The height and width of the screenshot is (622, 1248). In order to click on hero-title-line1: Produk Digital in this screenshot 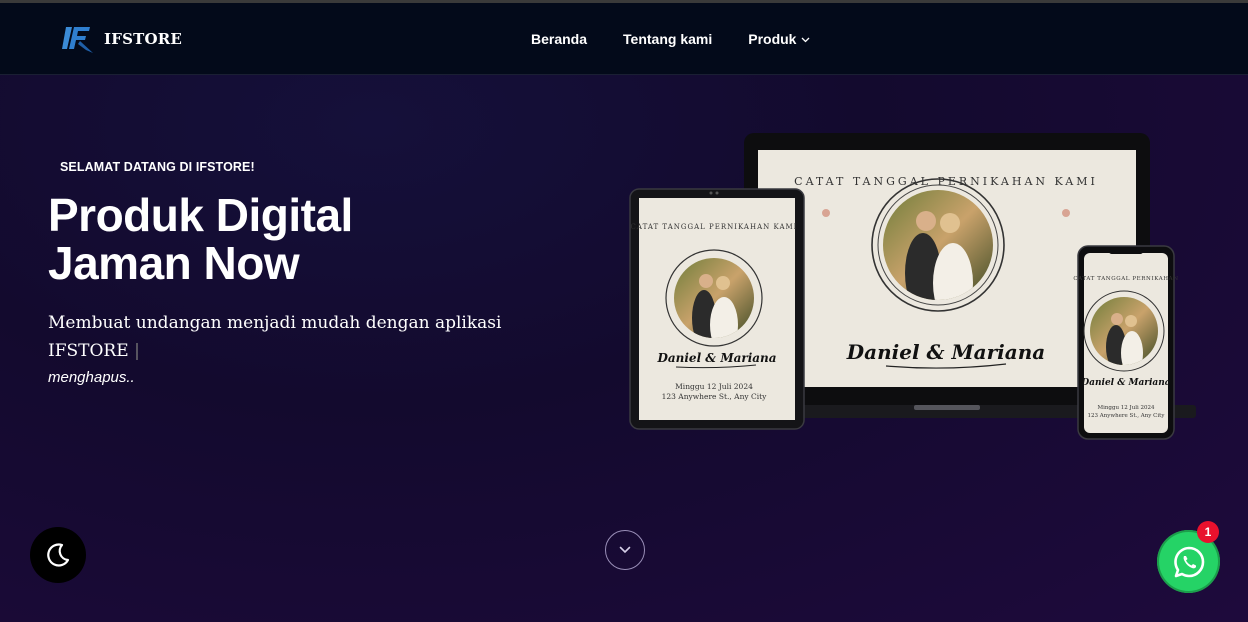, I will do `click(200, 215)`.